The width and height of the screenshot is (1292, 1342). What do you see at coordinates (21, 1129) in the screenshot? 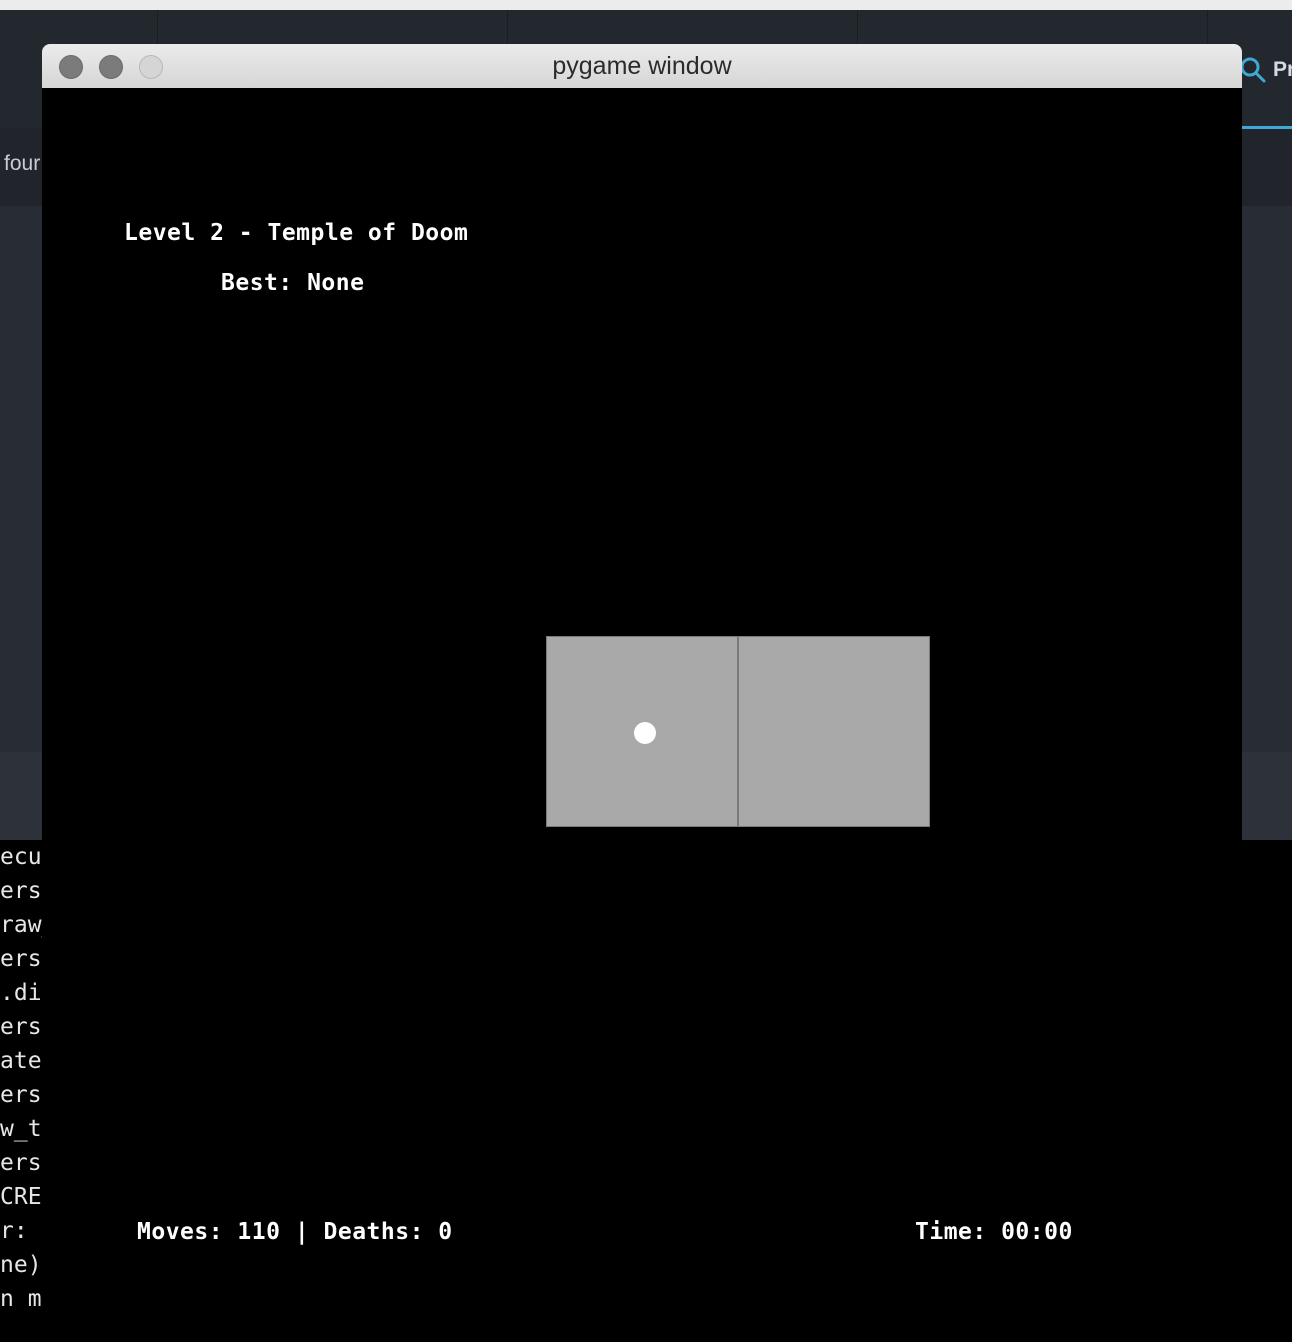
I see `terminal-line: w_t` at bounding box center [21, 1129].